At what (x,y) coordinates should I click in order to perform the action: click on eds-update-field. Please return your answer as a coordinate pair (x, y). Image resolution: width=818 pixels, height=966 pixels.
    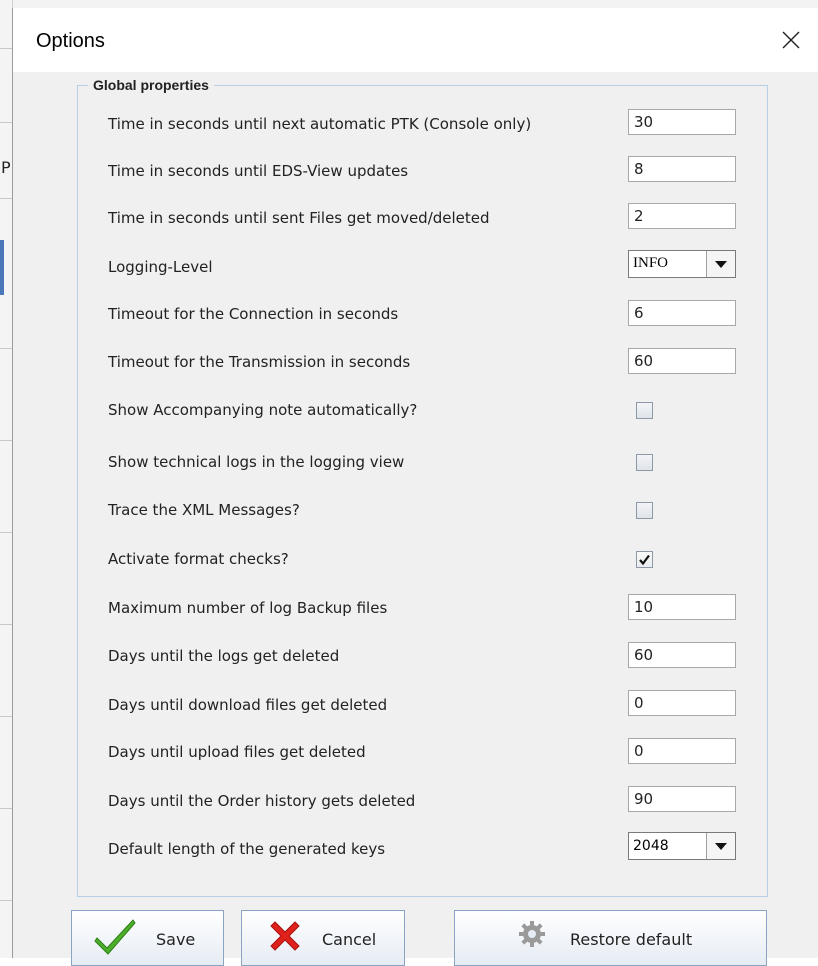
    Looking at the image, I should click on (682, 169).